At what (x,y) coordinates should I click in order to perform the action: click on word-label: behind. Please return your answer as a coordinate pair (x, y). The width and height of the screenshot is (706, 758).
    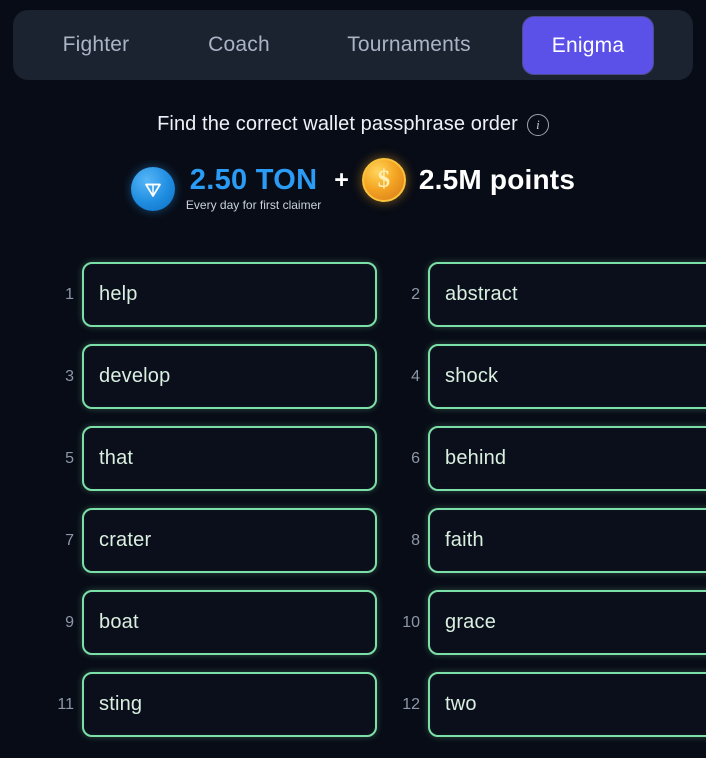
    Looking at the image, I should click on (476, 458).